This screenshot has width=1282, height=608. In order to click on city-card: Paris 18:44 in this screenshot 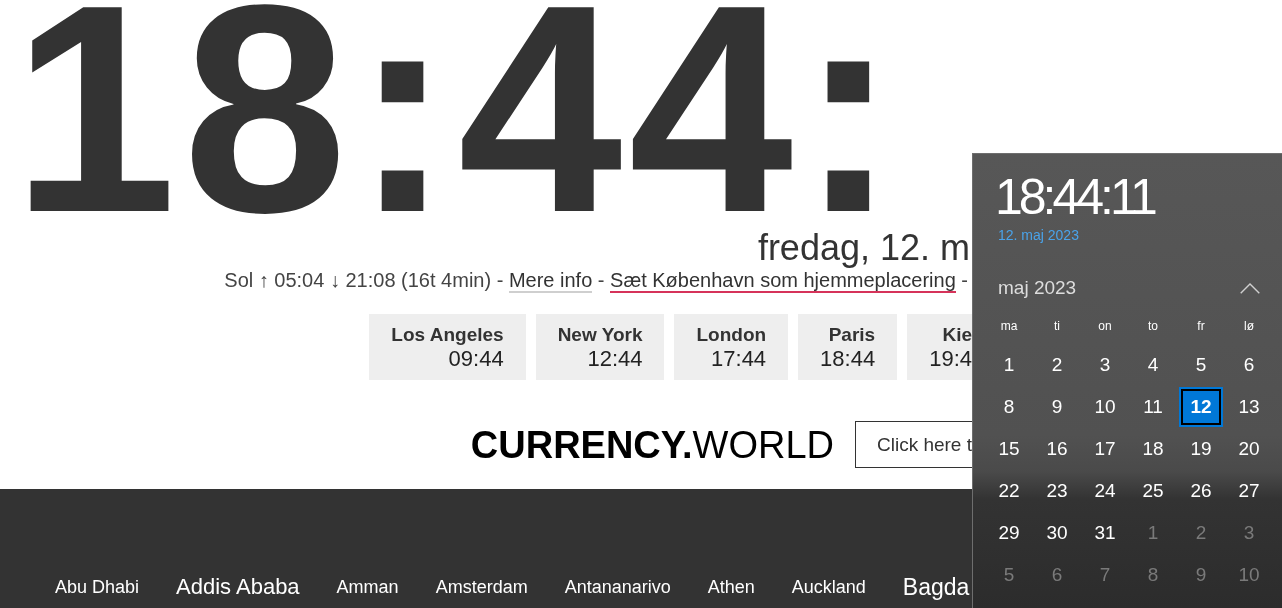, I will do `click(848, 347)`.